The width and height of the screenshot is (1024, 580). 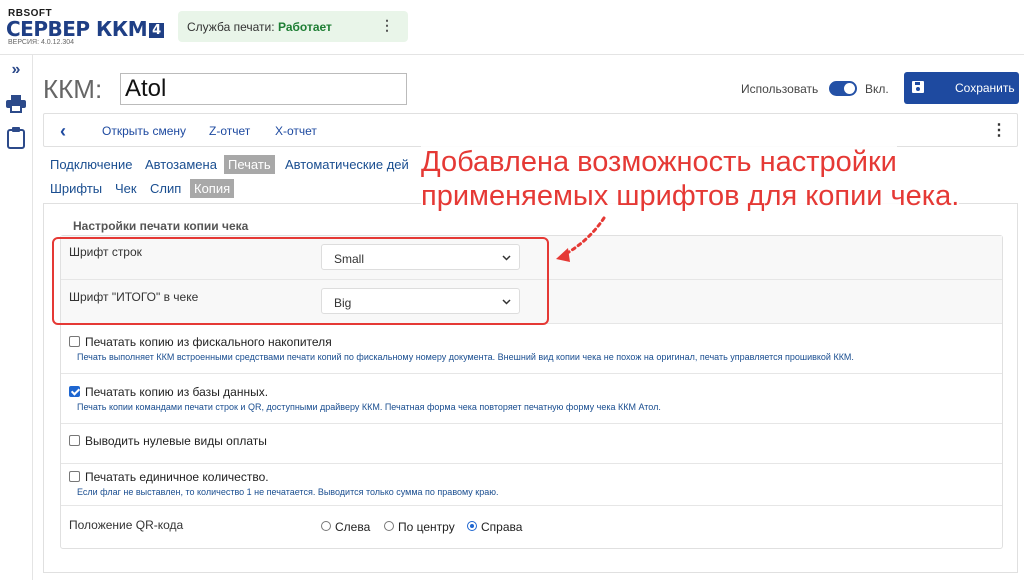 I want to click on service-status-value: Работает, so click(x=305, y=27).